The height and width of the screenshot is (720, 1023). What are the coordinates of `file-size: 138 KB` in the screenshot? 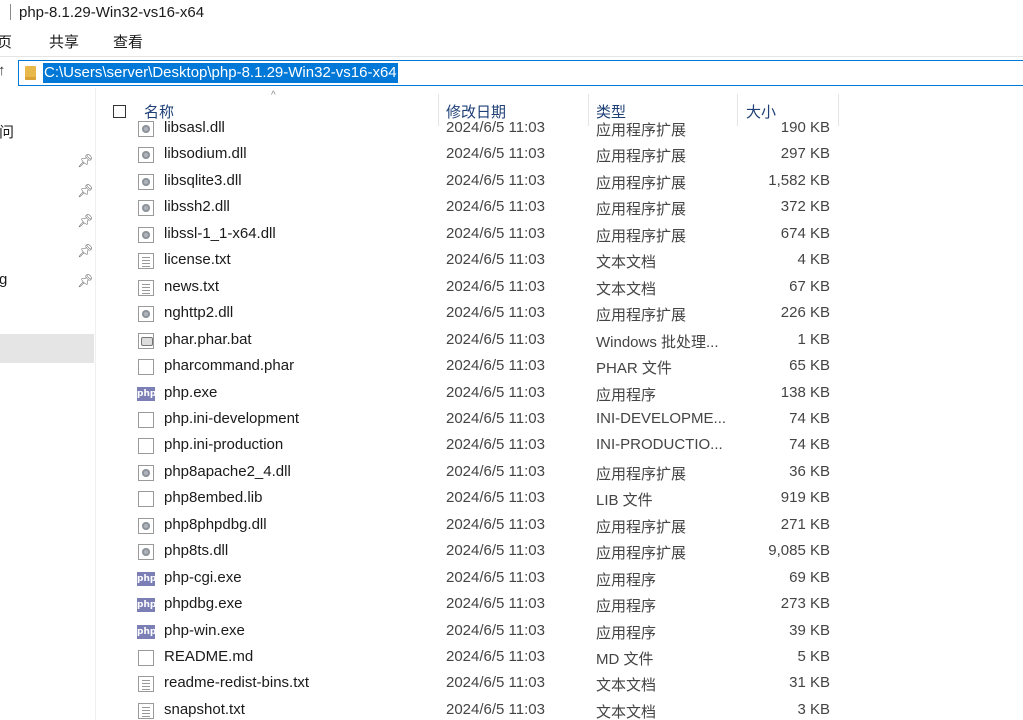 It's located at (805, 392).